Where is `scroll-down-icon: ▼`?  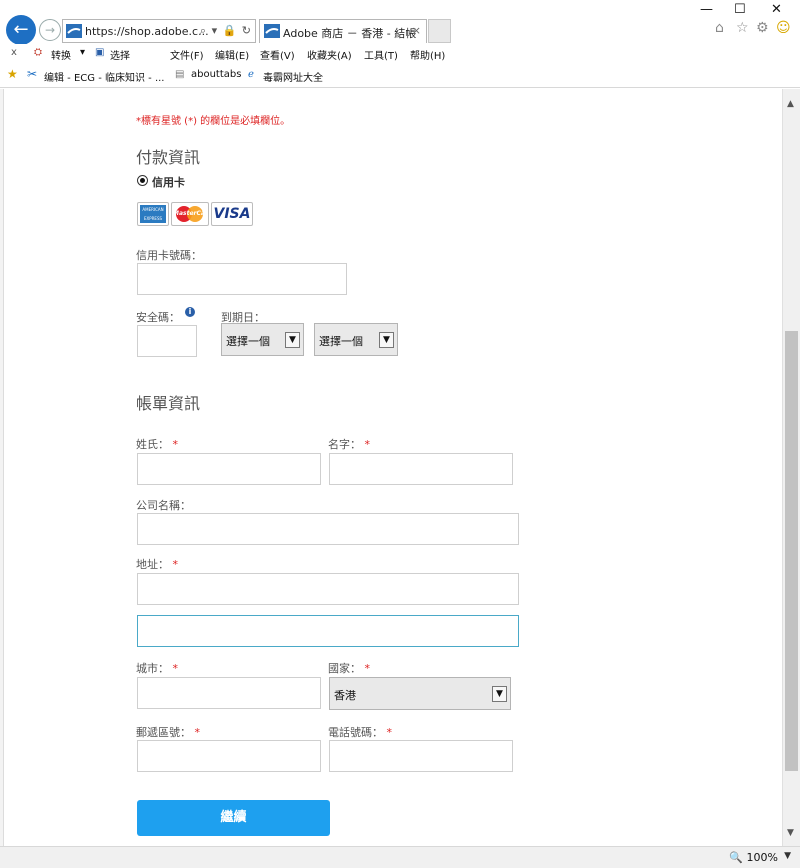
scroll-down-icon: ▼ is located at coordinates (790, 833).